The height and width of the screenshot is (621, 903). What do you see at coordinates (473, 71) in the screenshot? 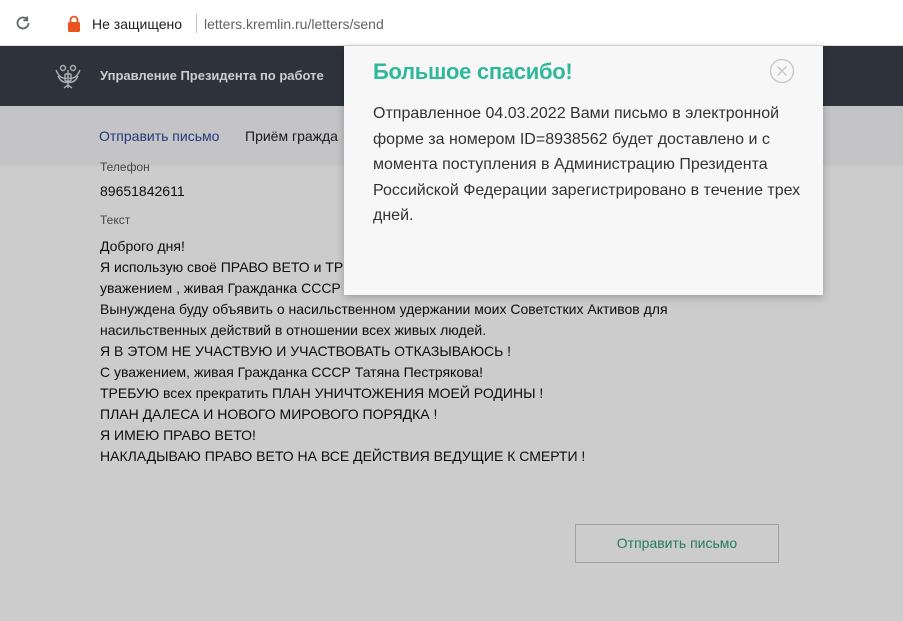
I see `dialog-title: Большое спасибо!` at bounding box center [473, 71].